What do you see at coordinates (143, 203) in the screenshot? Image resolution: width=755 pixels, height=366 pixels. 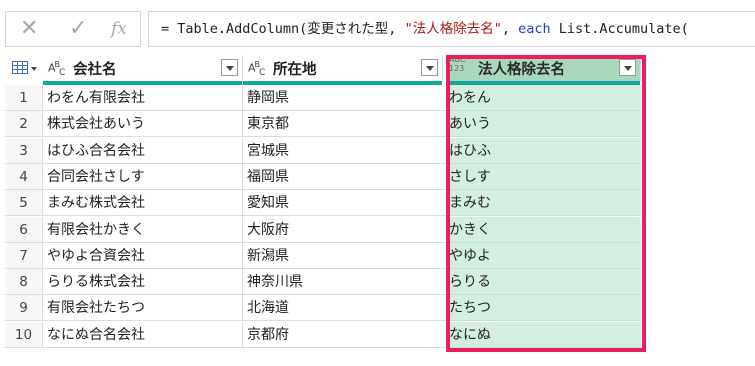 I see `cell-company: まみむ株式会社` at bounding box center [143, 203].